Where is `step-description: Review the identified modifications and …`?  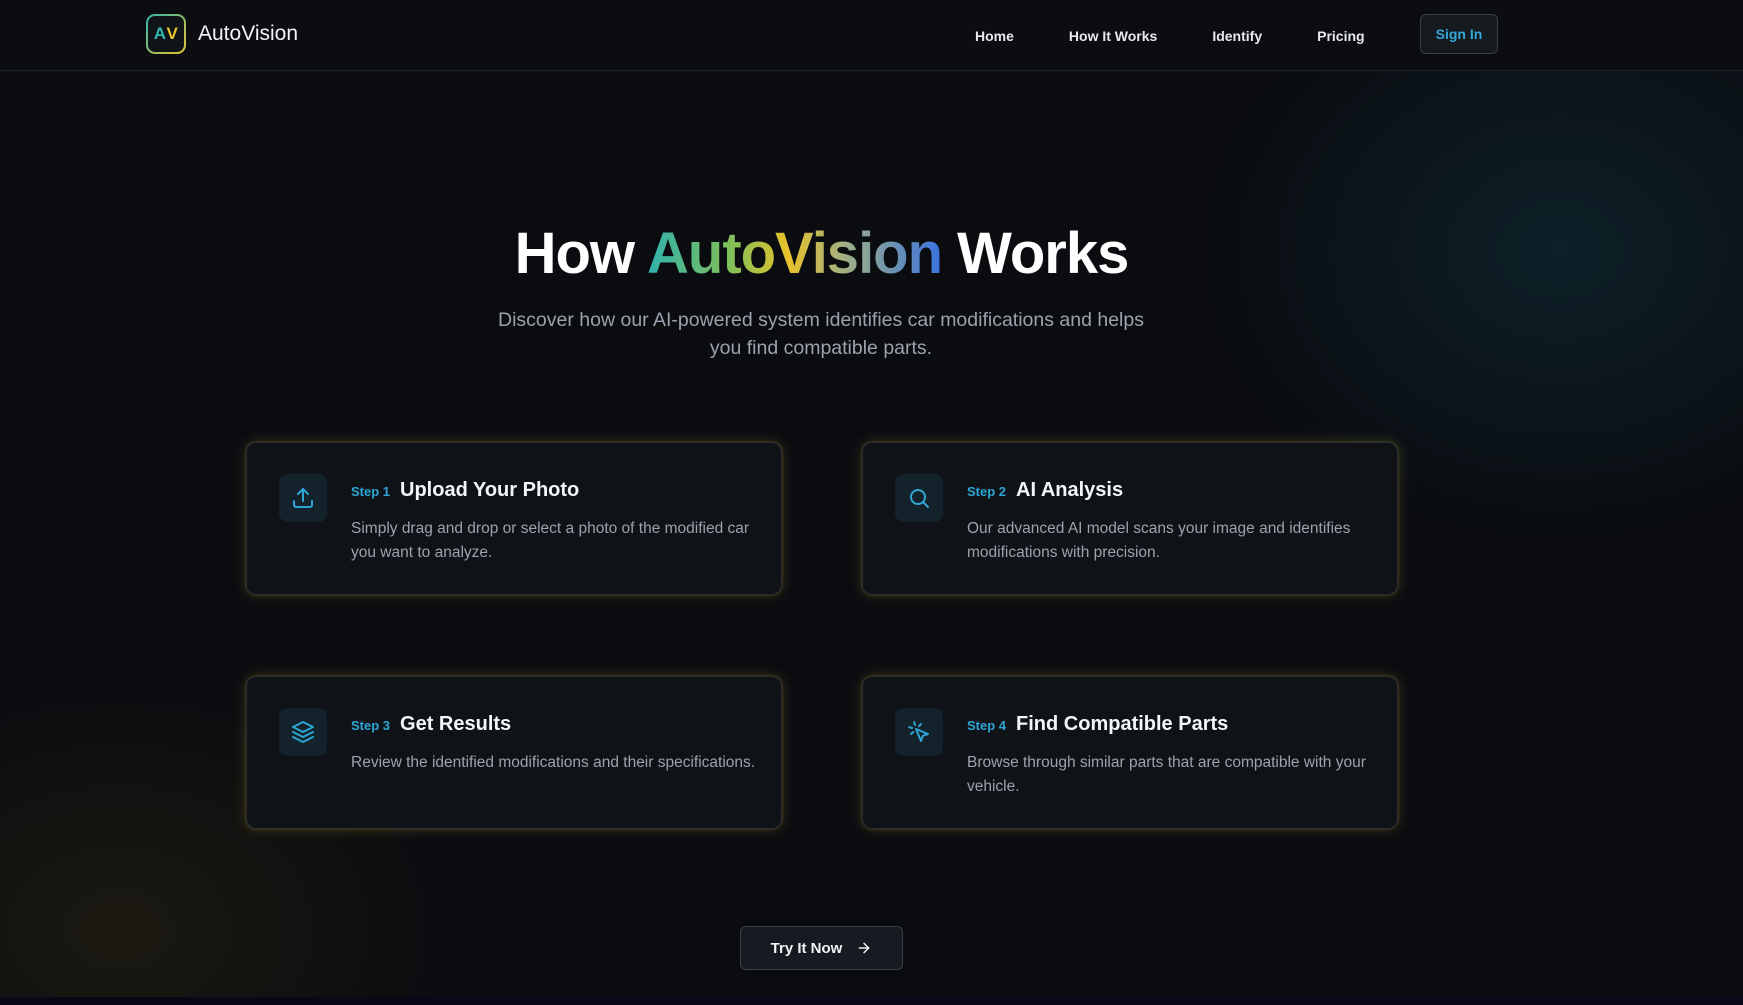
step-description: Review the identified modifications and … is located at coordinates (553, 762).